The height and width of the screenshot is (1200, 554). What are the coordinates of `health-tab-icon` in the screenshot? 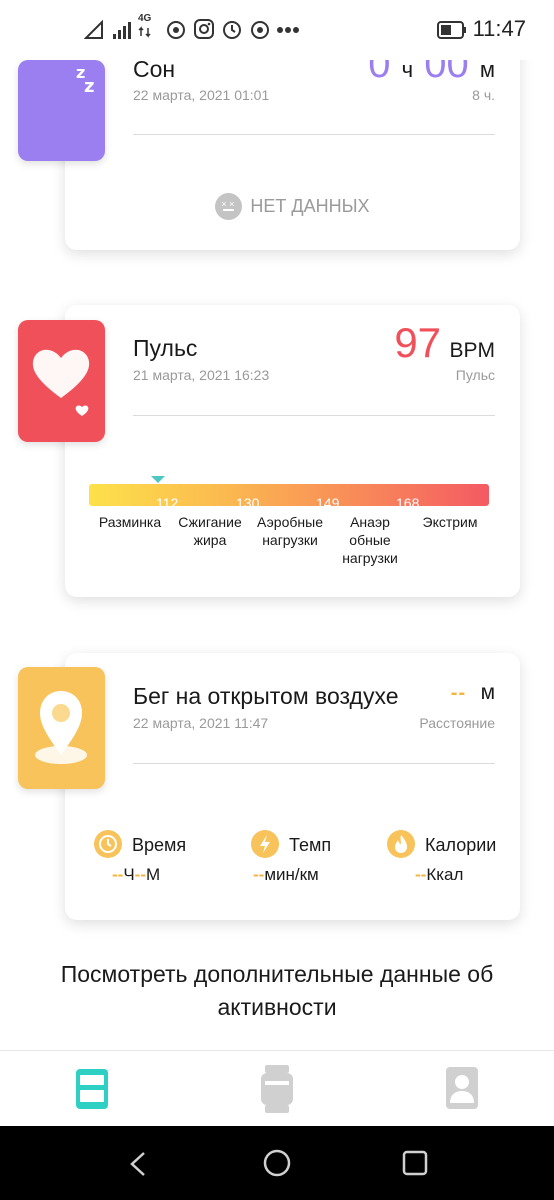 It's located at (92, 1089).